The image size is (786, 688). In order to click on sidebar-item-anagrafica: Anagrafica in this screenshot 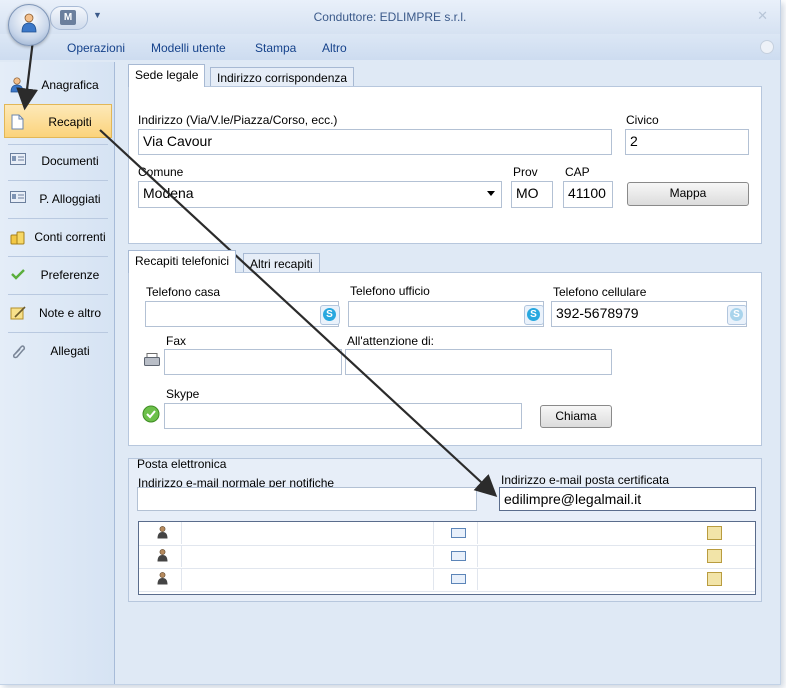, I will do `click(58, 85)`.